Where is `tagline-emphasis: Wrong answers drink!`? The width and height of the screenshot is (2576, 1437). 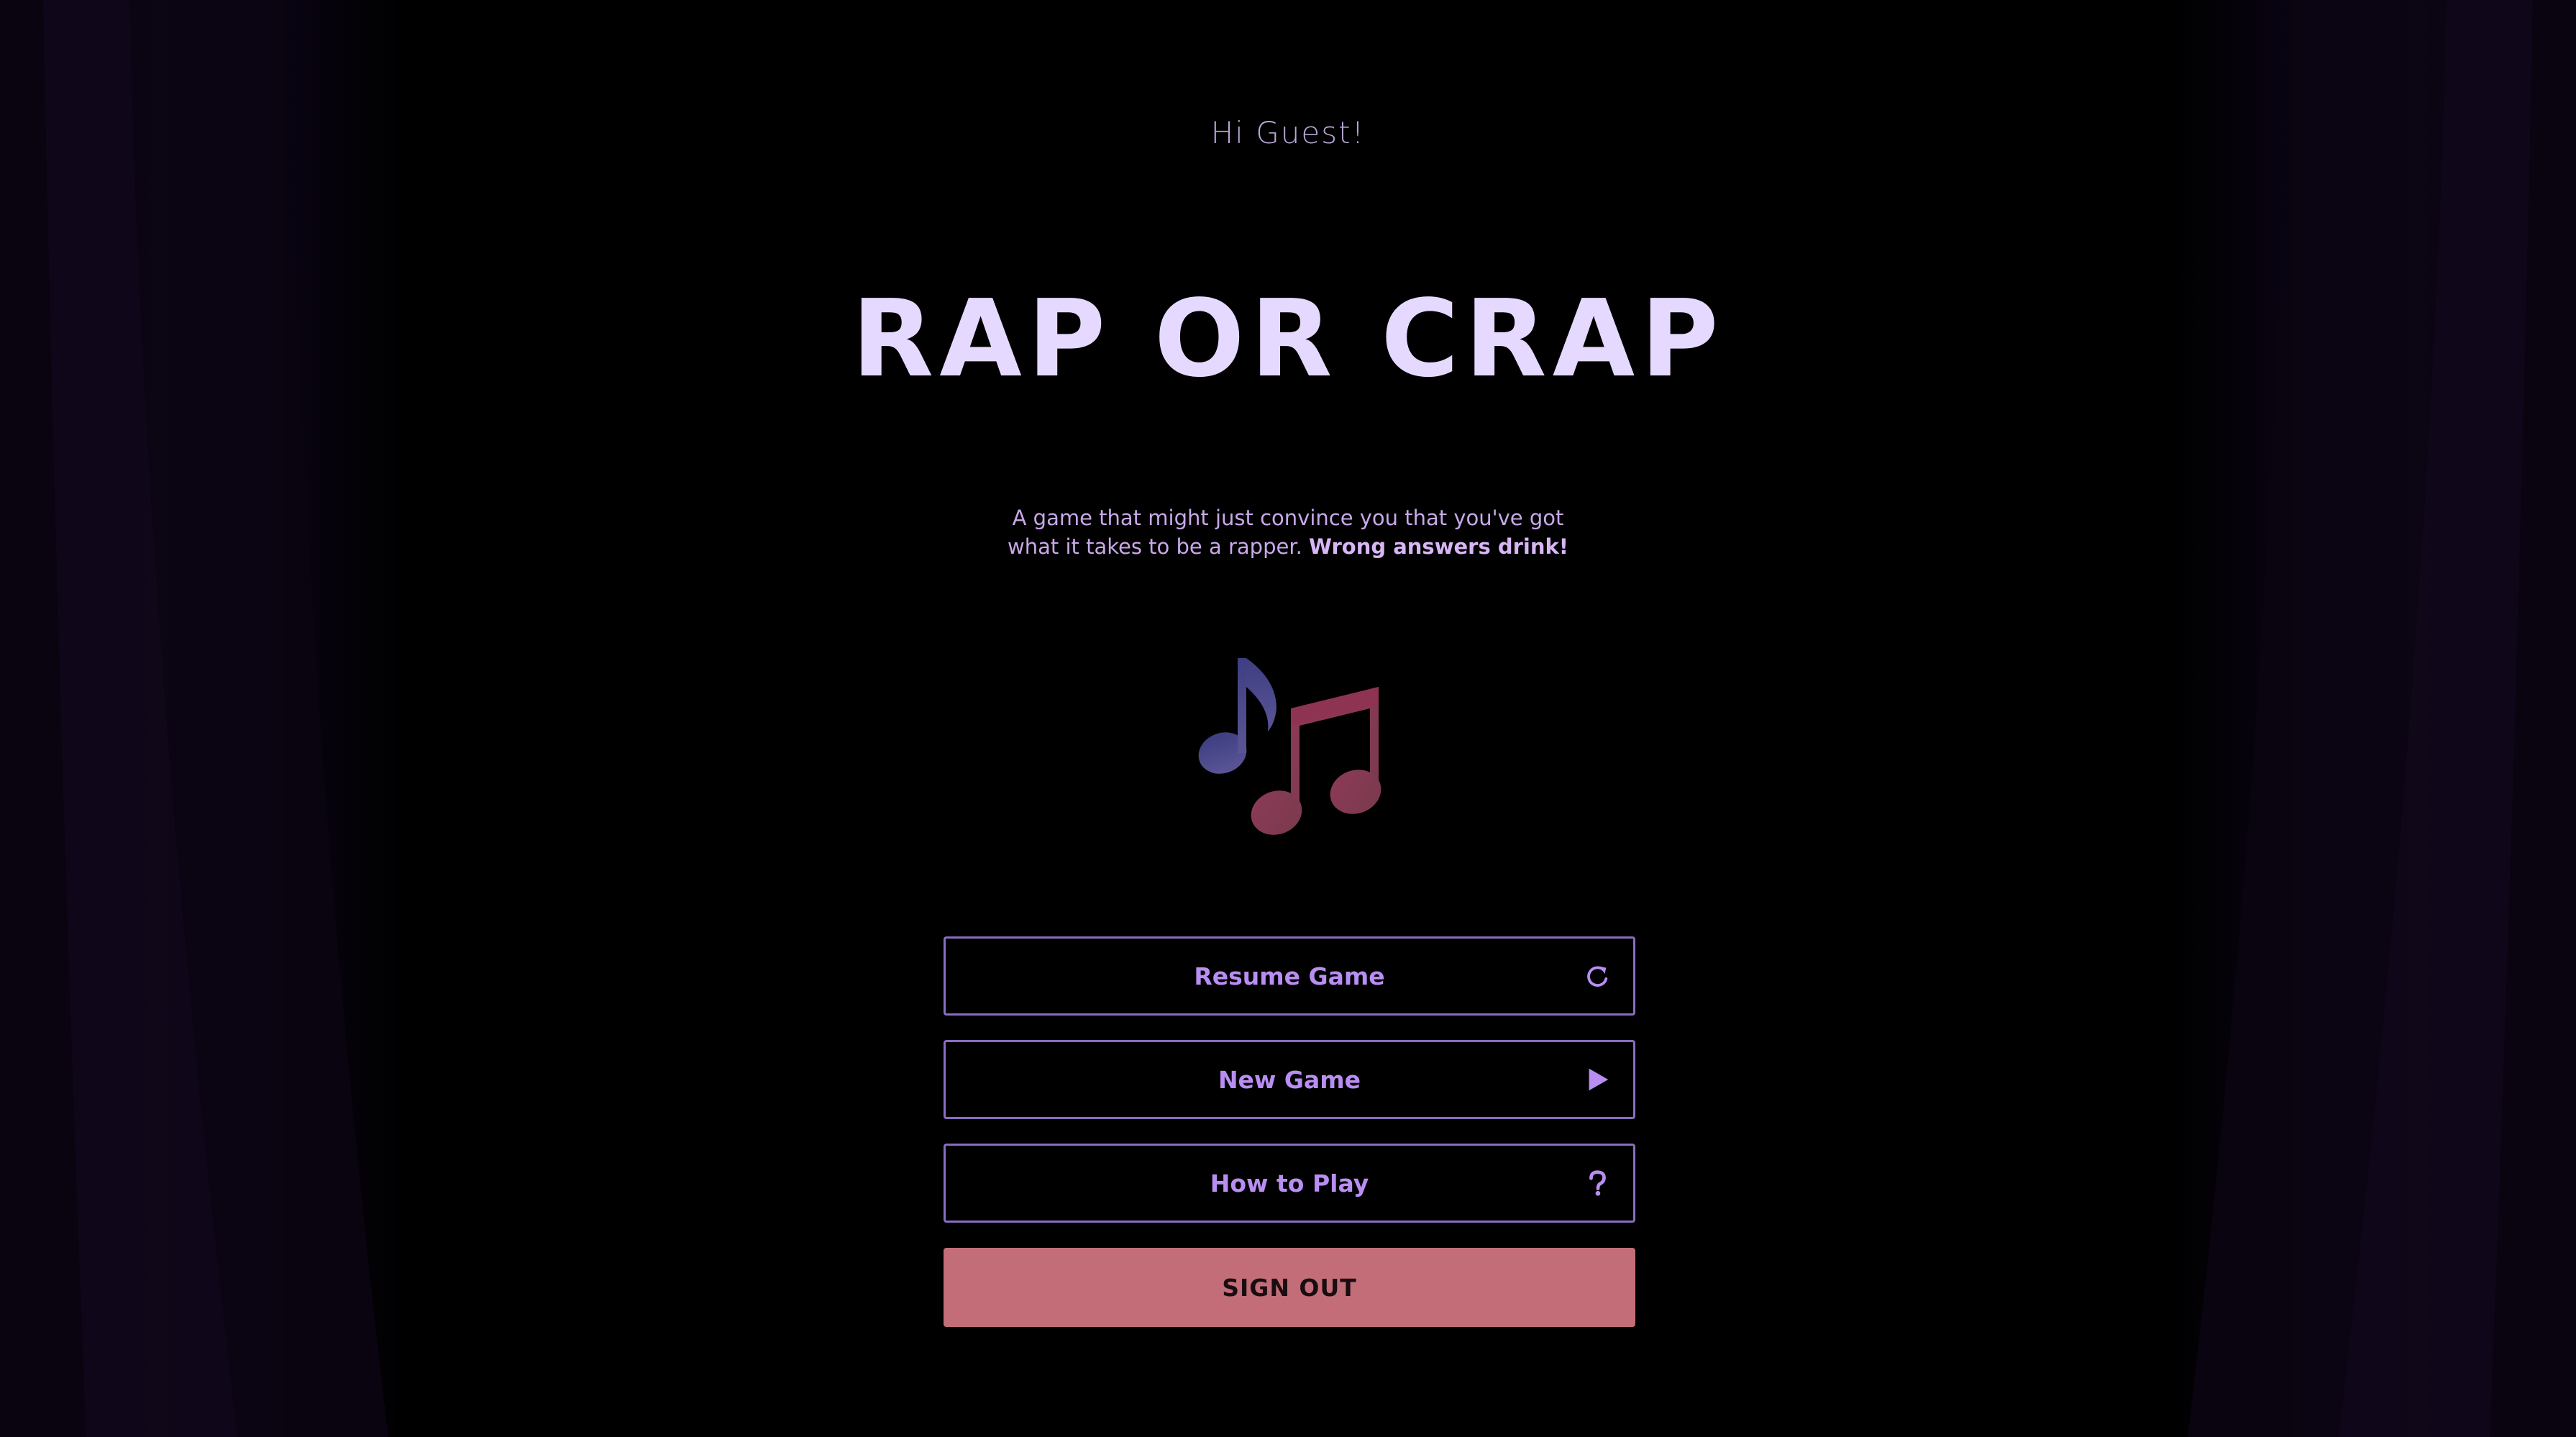 tagline-emphasis: Wrong answers drink! is located at coordinates (1438, 547).